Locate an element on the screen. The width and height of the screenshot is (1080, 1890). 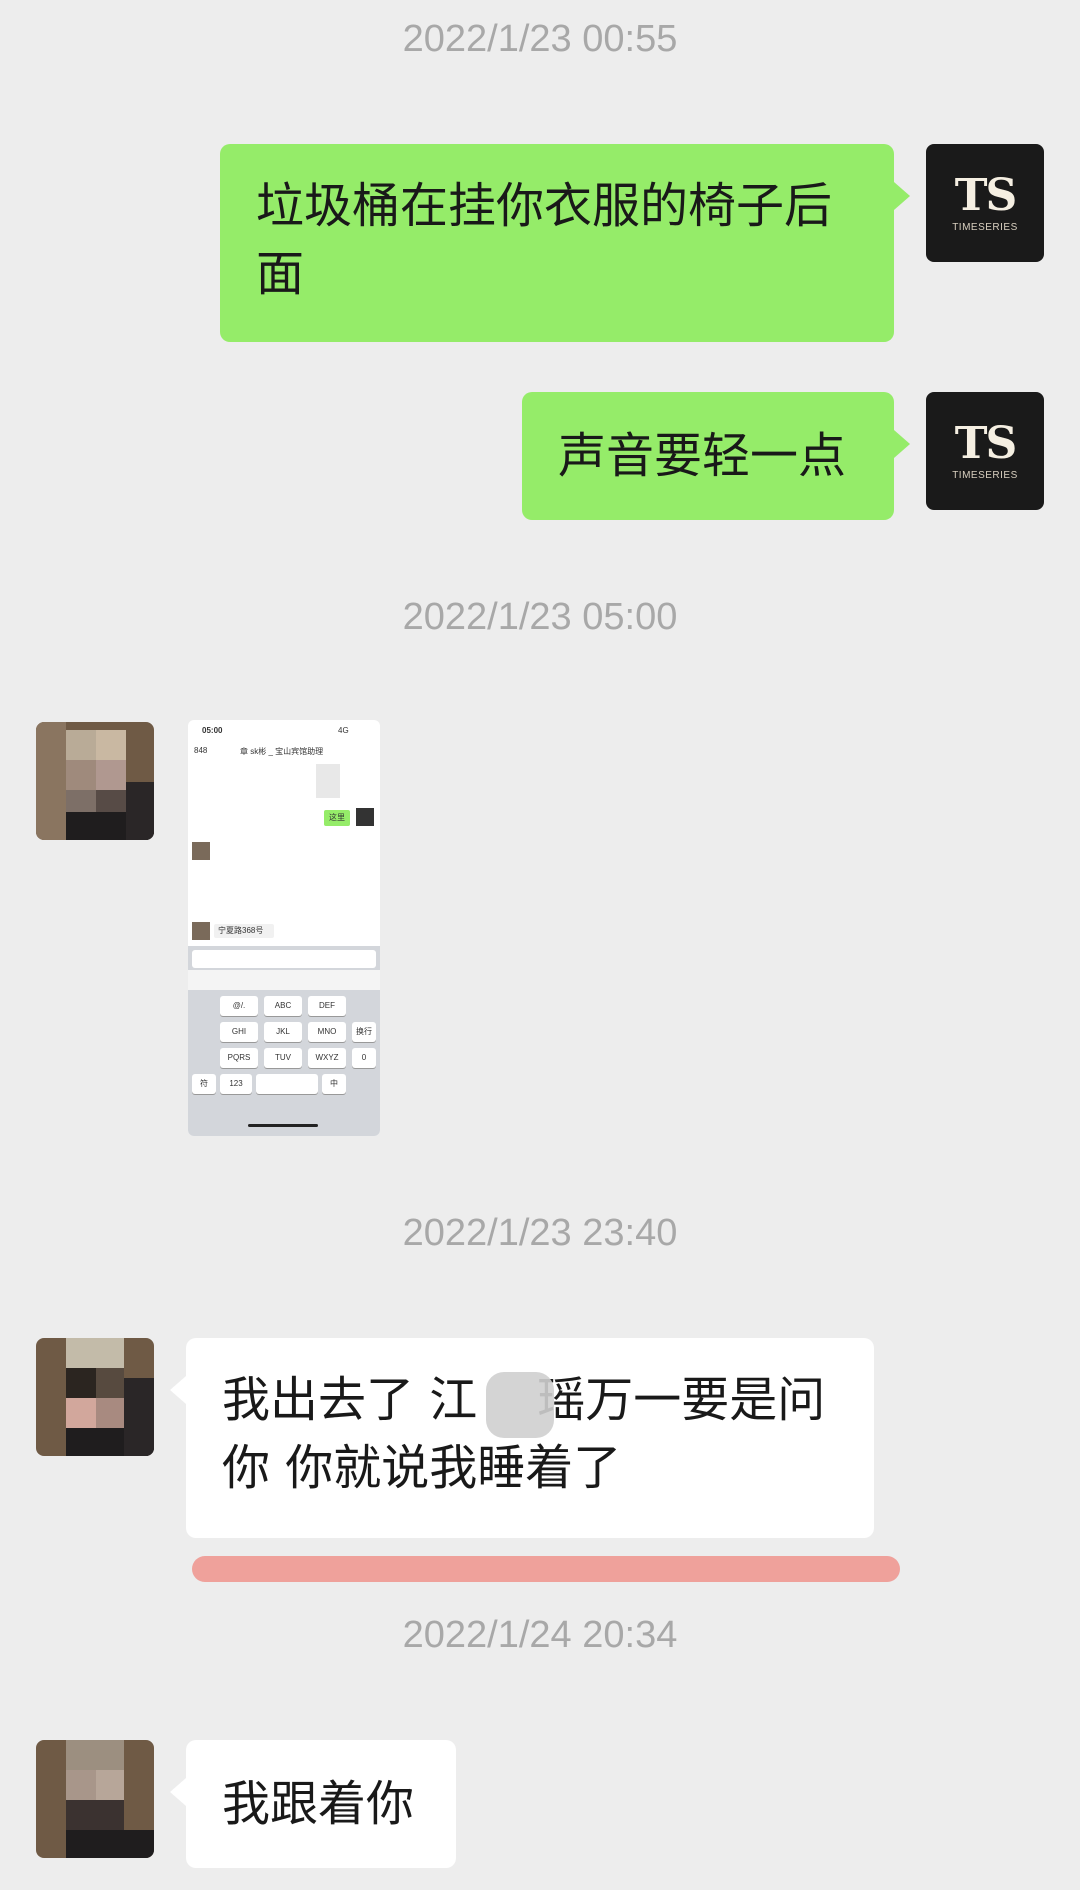
timestamp: 2022/1/23 23:40 is located at coordinates (540, 1233).